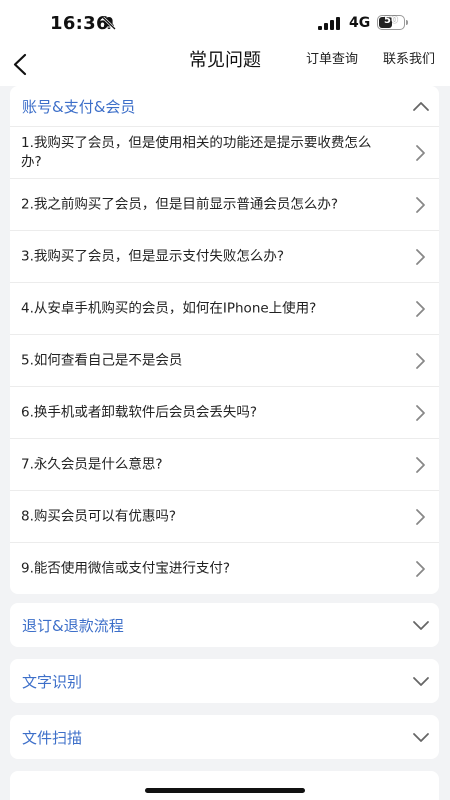 The image size is (450, 800). I want to click on cellular-signal-icon, so click(329, 23).